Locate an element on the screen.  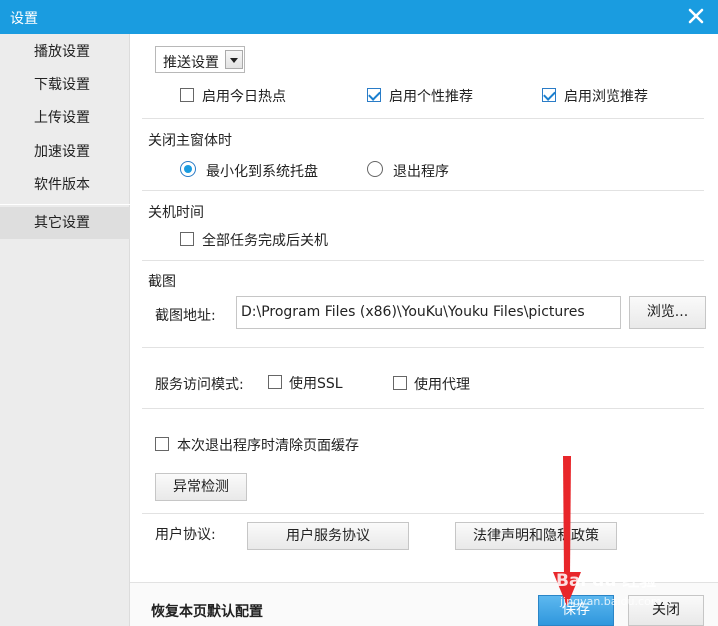
push-settings-value: 推送设置 is located at coordinates (191, 63).